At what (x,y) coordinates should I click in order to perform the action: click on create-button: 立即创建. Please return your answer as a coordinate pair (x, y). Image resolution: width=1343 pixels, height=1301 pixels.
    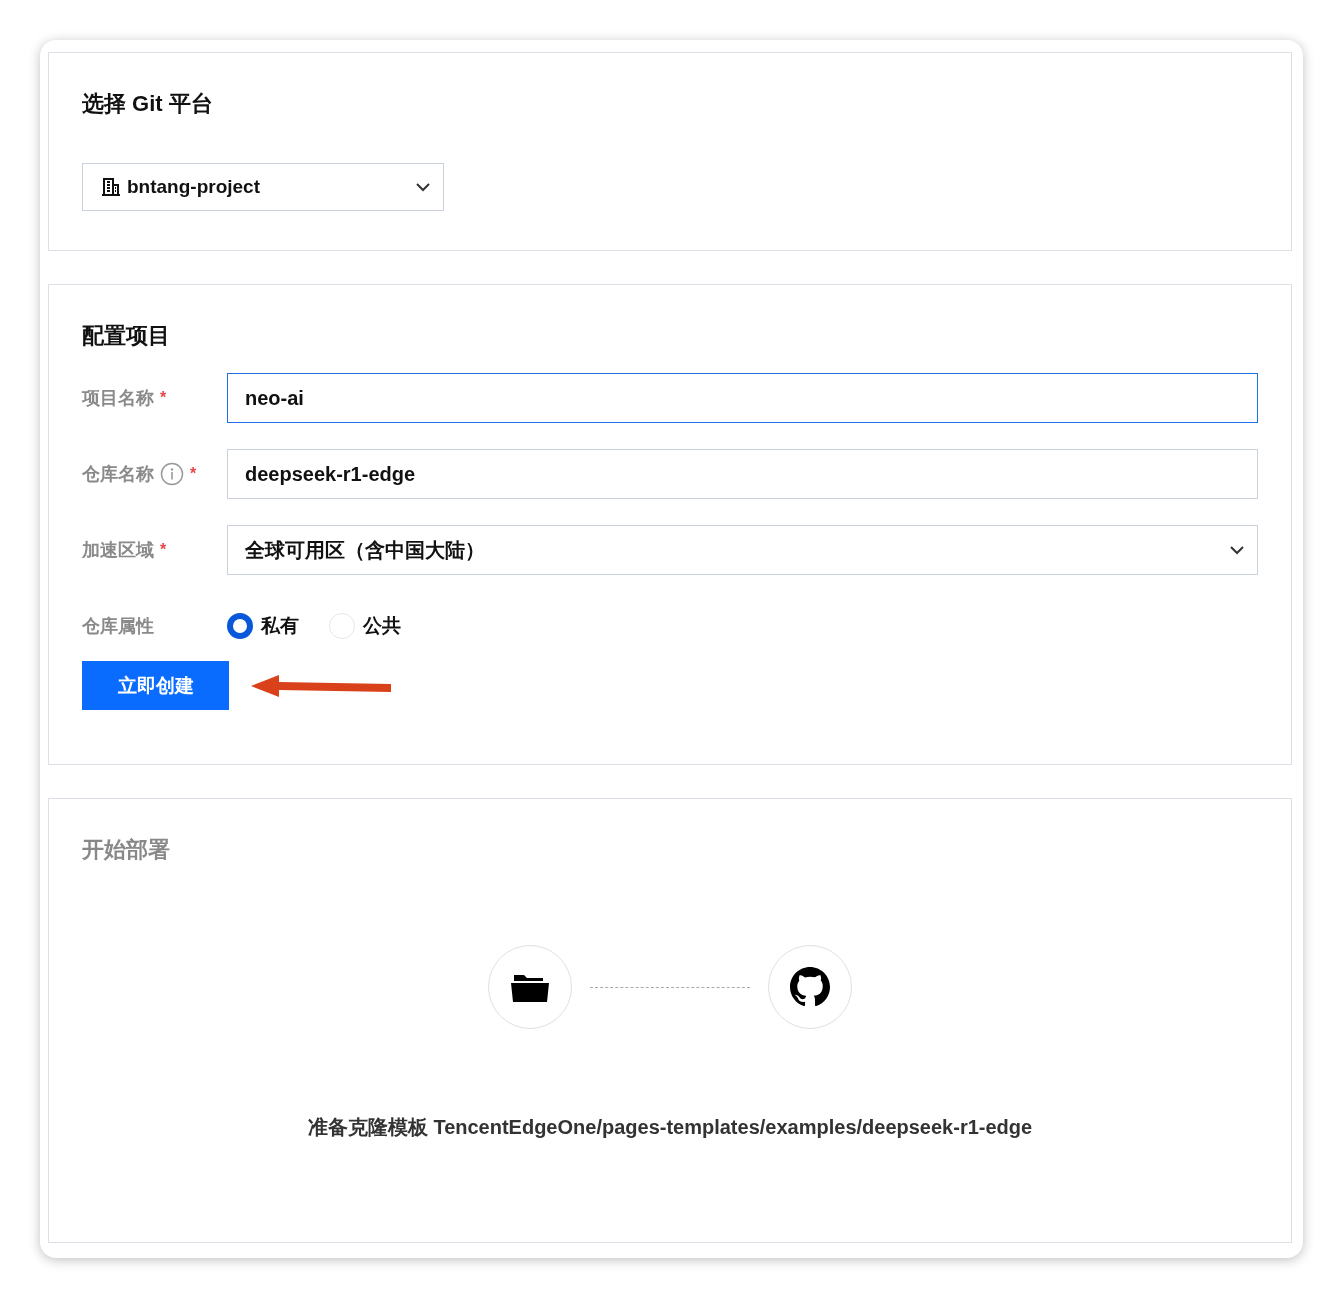
    Looking at the image, I should click on (155, 685).